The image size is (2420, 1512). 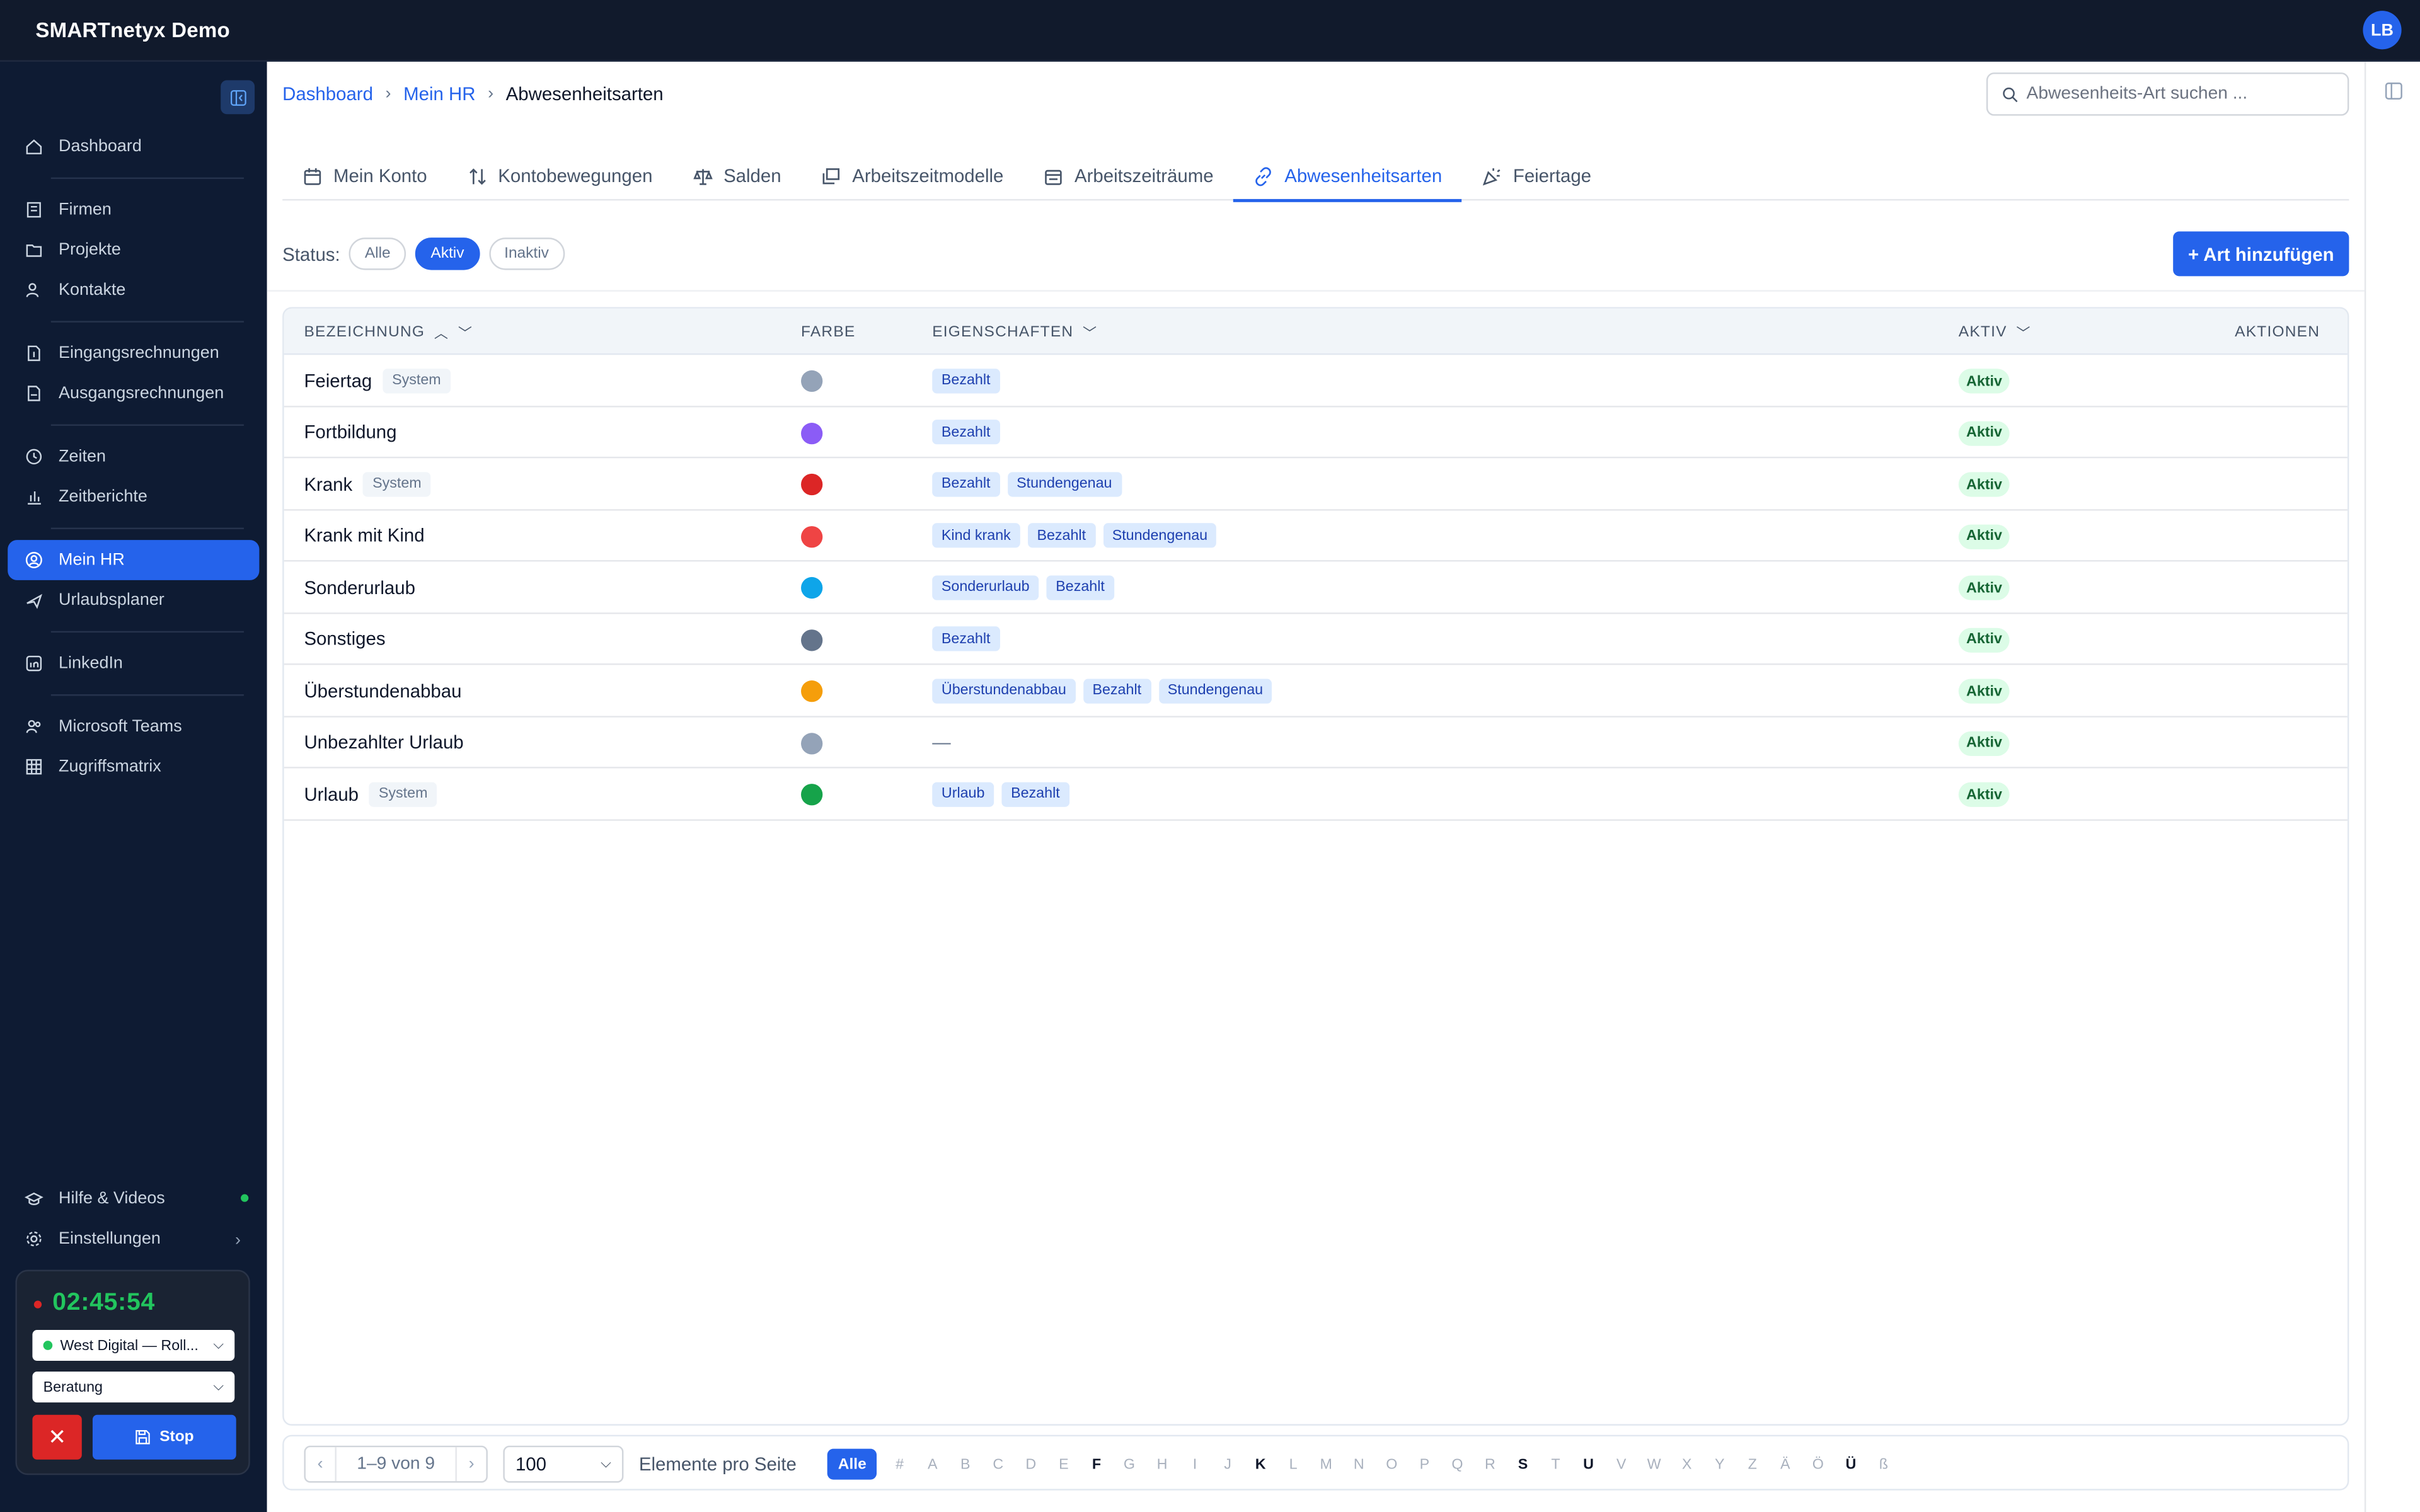 What do you see at coordinates (1194, 1464) in the screenshot?
I see `alpha-filter-letter: I` at bounding box center [1194, 1464].